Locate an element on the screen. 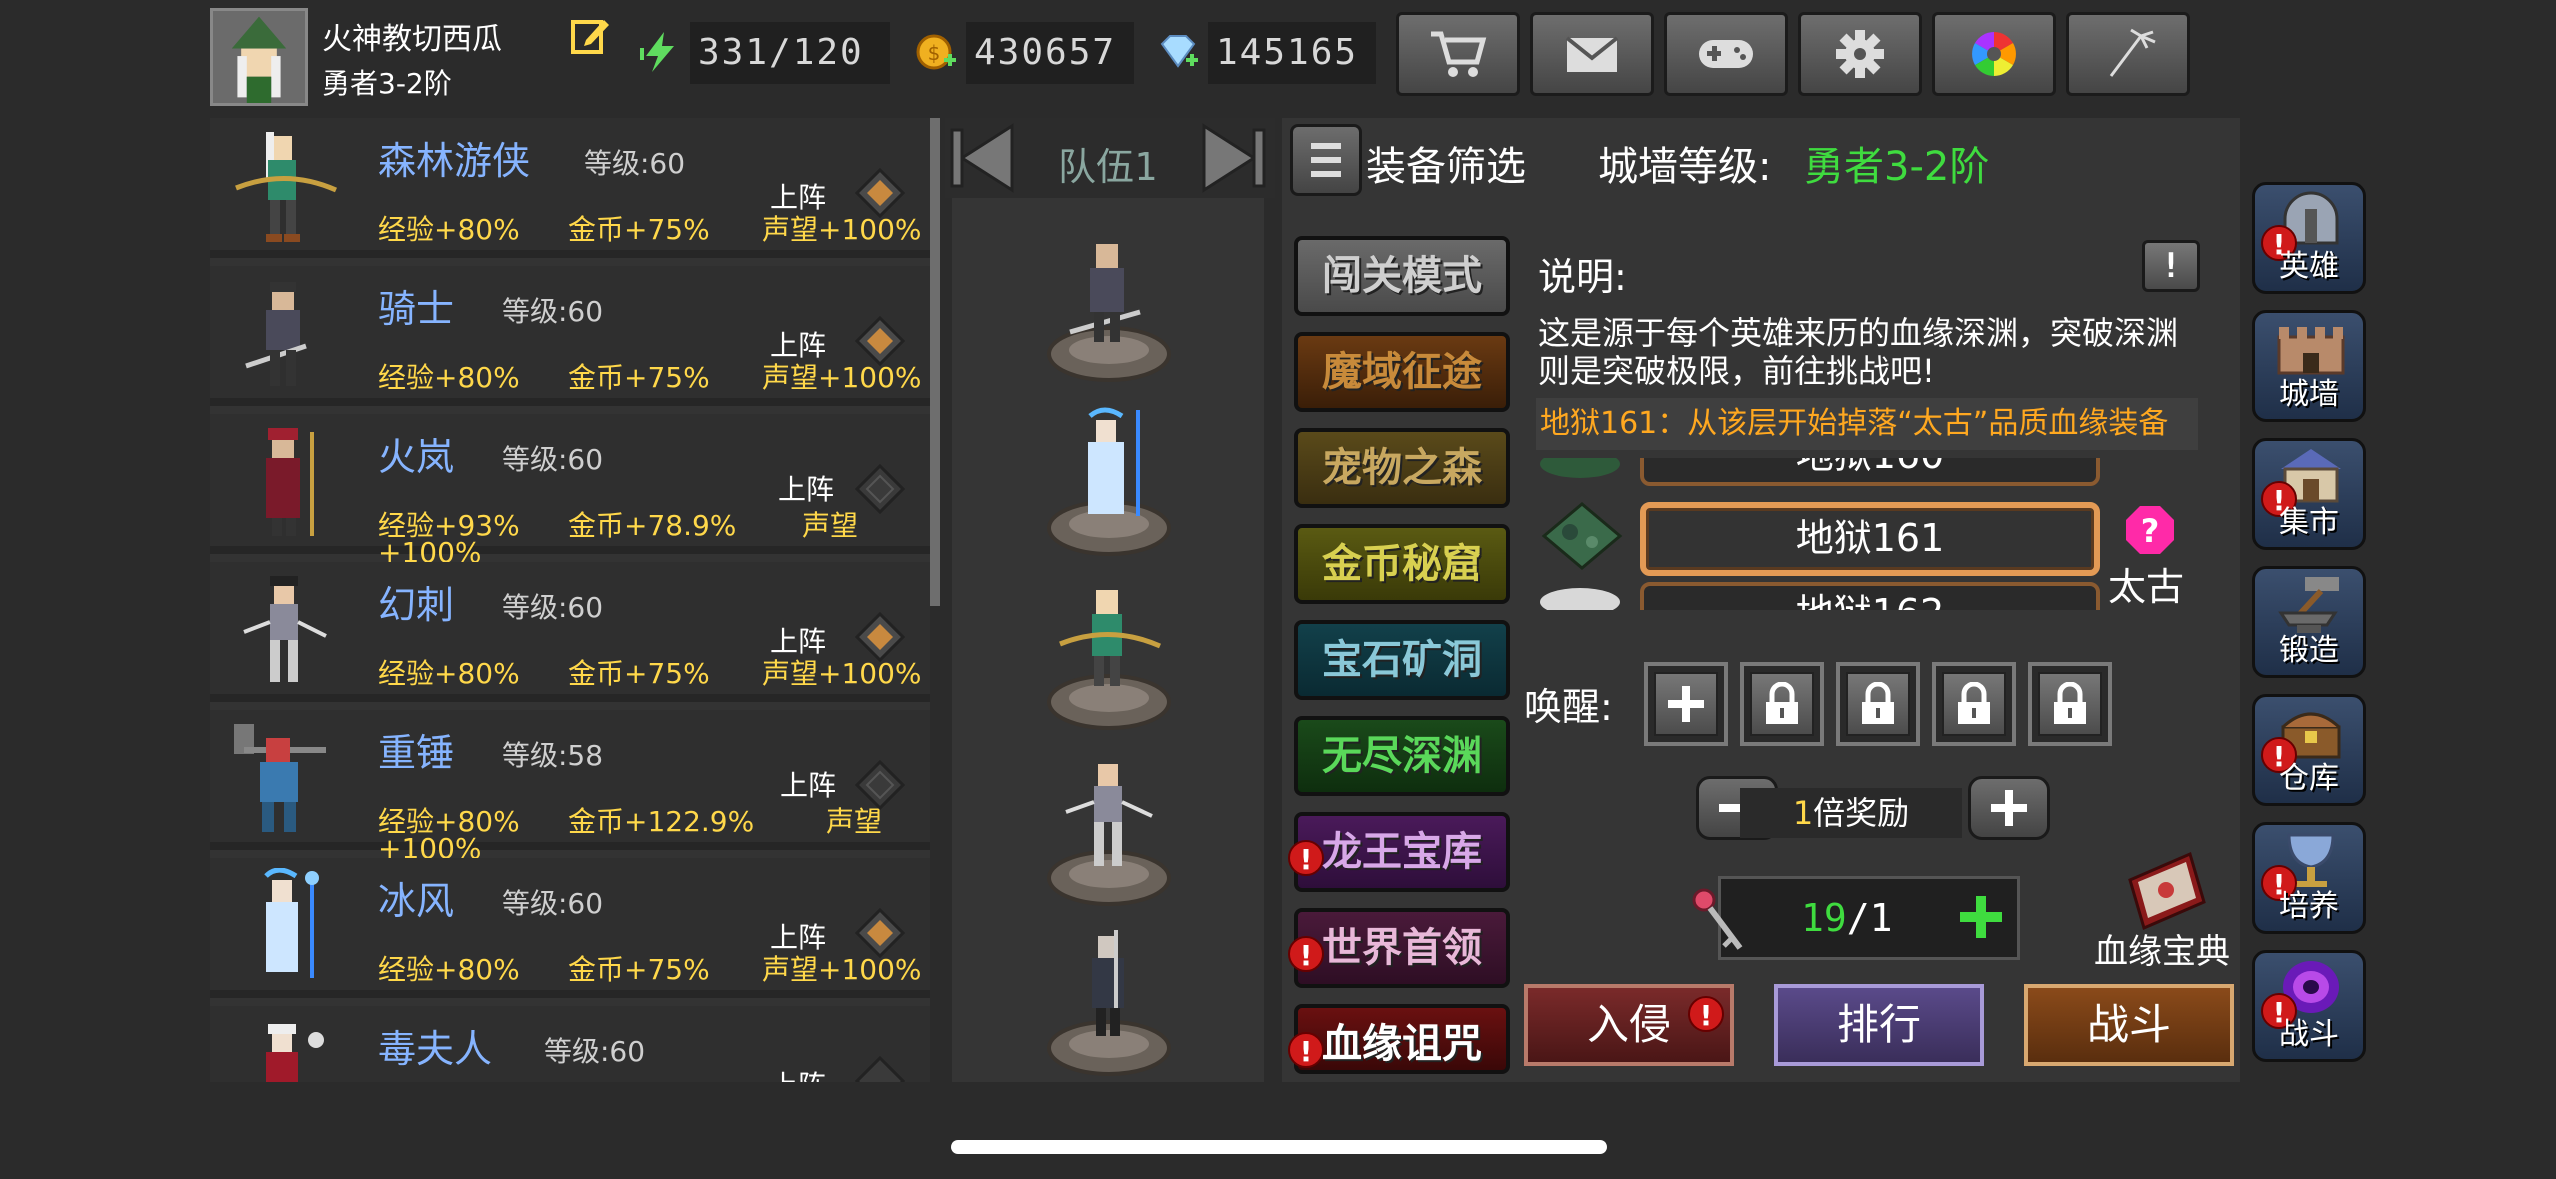  player-avatar is located at coordinates (259, 57).